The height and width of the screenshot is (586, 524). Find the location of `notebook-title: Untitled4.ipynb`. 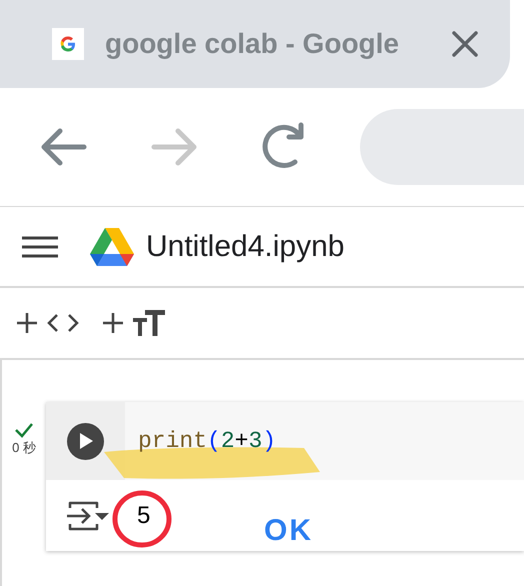

notebook-title: Untitled4.ipynb is located at coordinates (245, 246).